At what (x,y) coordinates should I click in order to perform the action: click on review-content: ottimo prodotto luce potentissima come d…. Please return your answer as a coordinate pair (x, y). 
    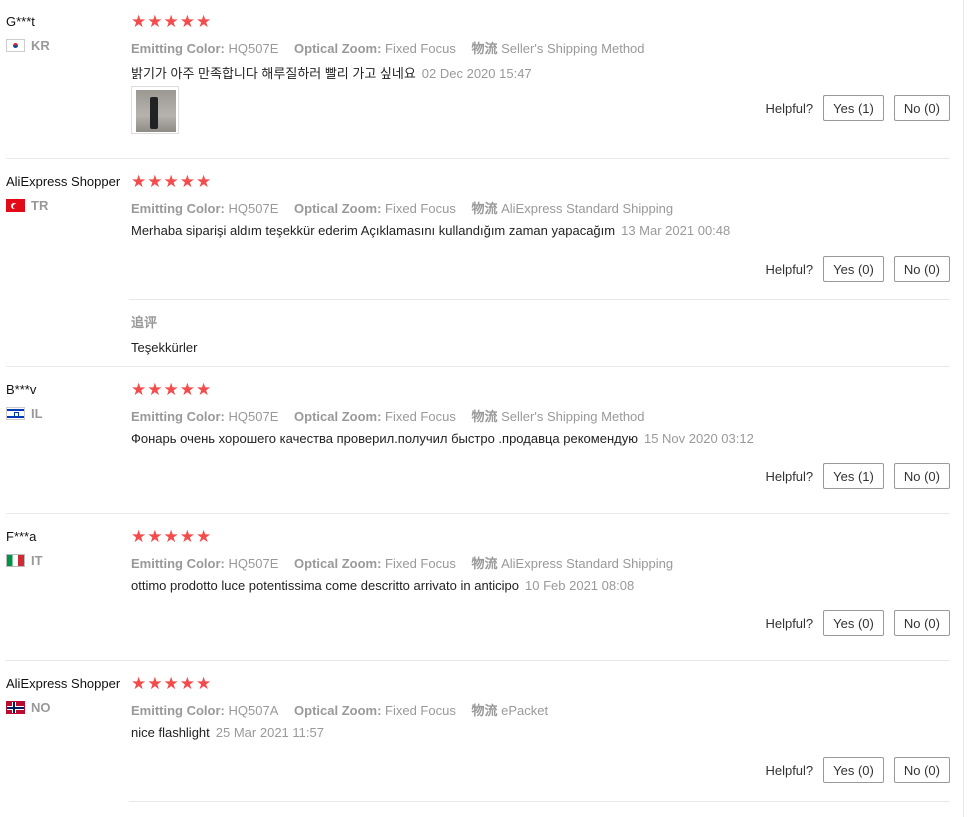
    Looking at the image, I should click on (382, 585).